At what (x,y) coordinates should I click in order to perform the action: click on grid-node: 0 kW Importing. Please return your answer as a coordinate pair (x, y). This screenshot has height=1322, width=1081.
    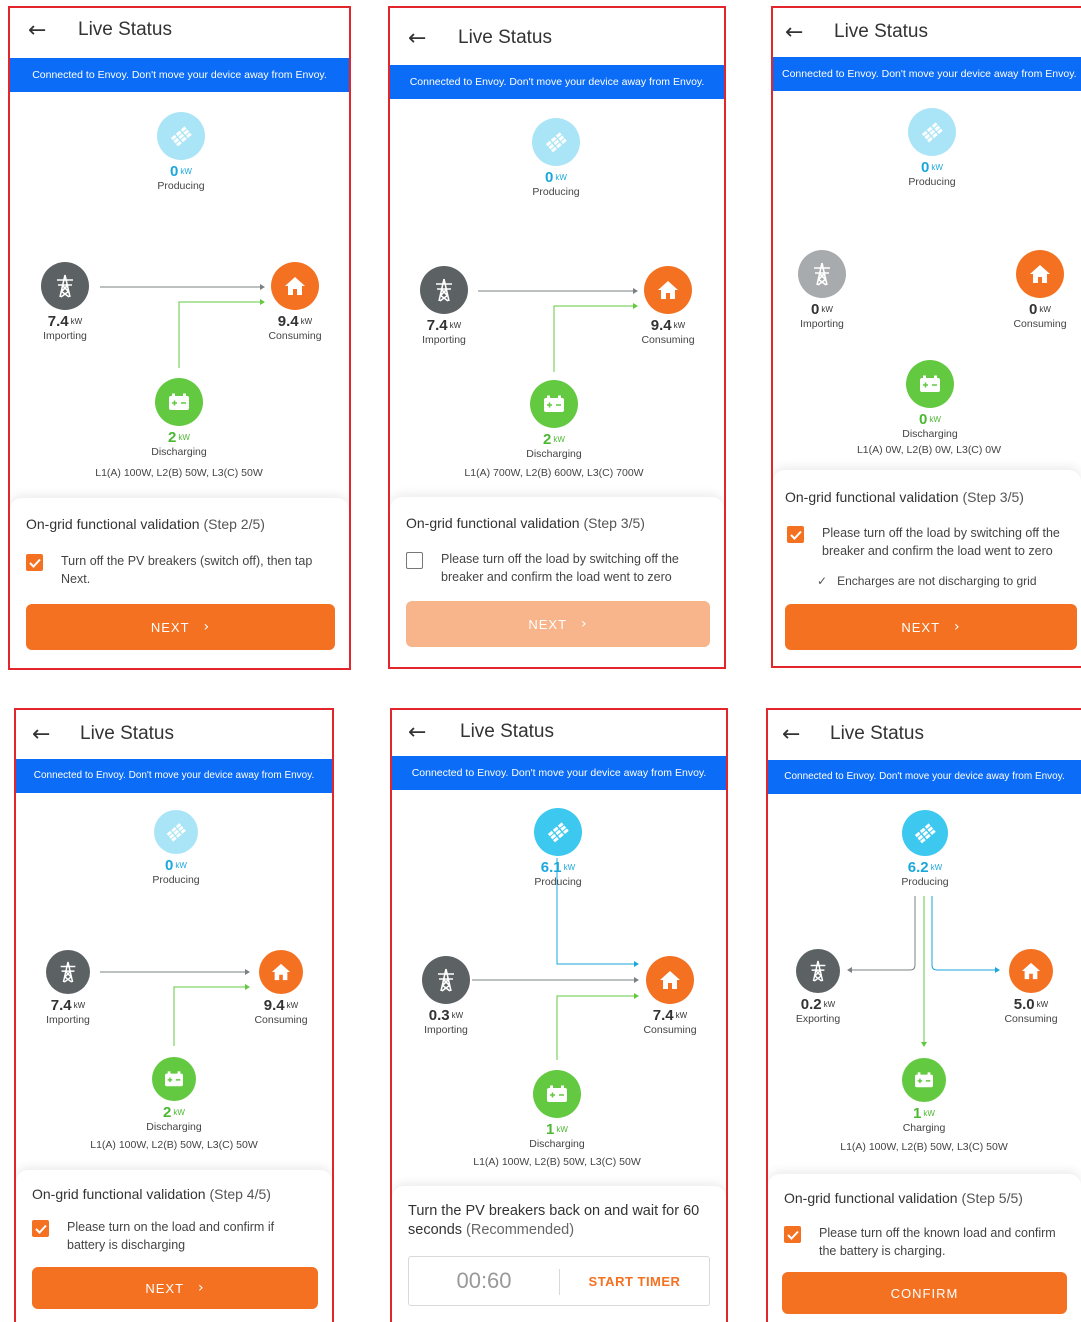
    Looking at the image, I should click on (827, 290).